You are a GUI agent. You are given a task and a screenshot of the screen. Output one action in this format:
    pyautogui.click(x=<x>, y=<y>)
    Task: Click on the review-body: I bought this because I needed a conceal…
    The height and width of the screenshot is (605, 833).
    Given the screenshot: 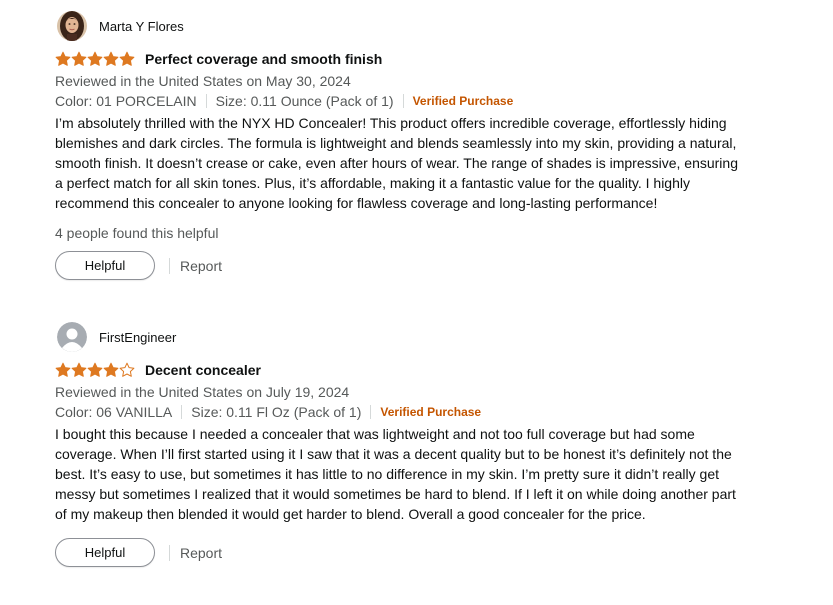 What is the action you would take?
    pyautogui.click(x=395, y=474)
    